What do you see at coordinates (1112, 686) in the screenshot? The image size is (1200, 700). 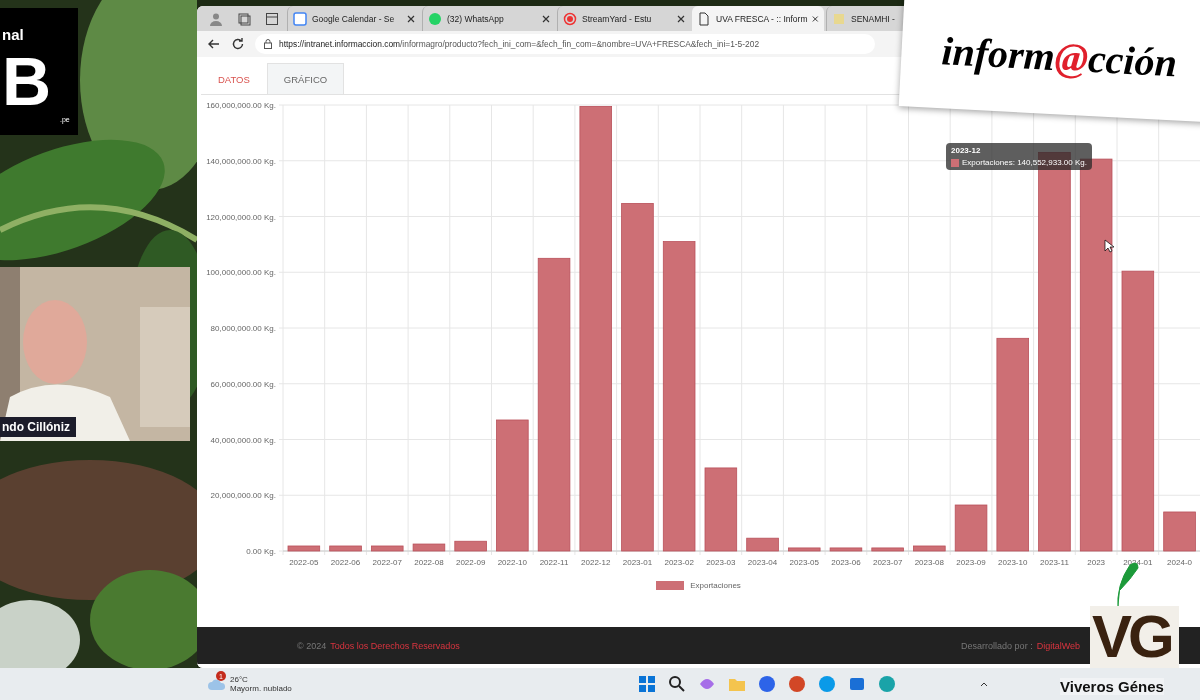 I see `logo-text: Viveros Génes` at bounding box center [1112, 686].